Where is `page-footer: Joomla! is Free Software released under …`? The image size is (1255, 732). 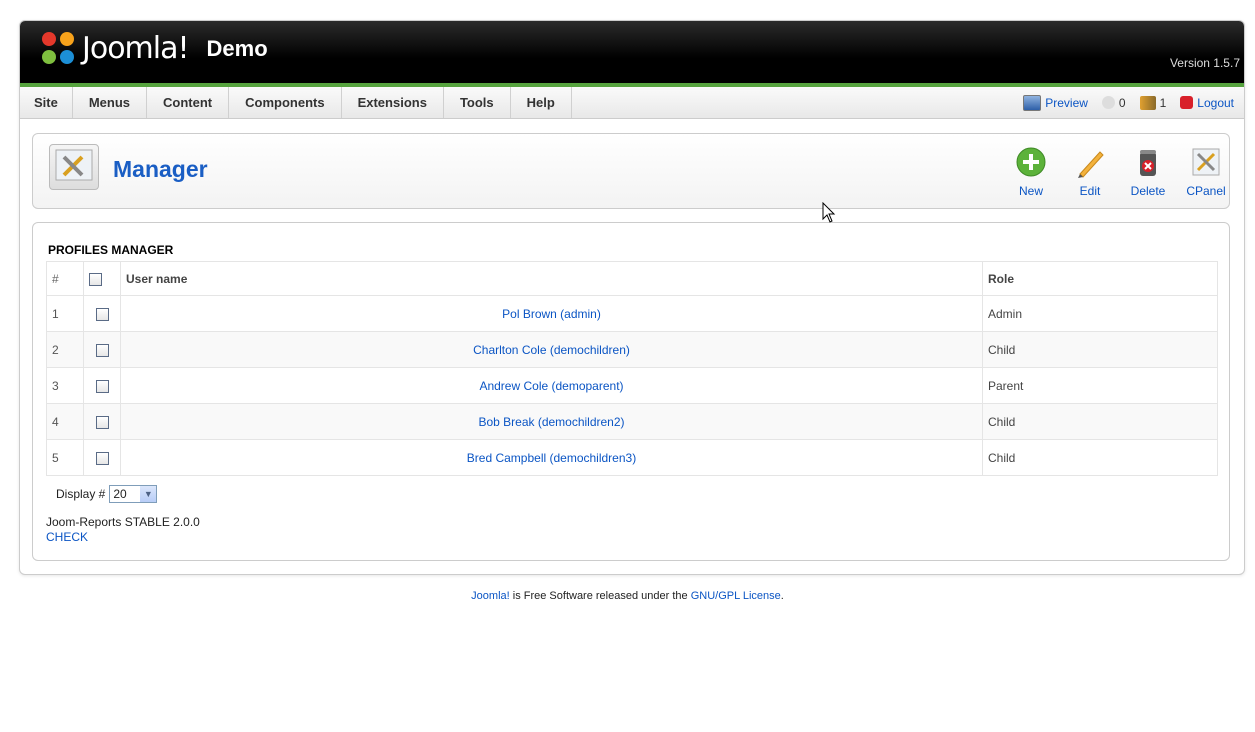 page-footer: Joomla! is Free Software released under … is located at coordinates (627, 596).